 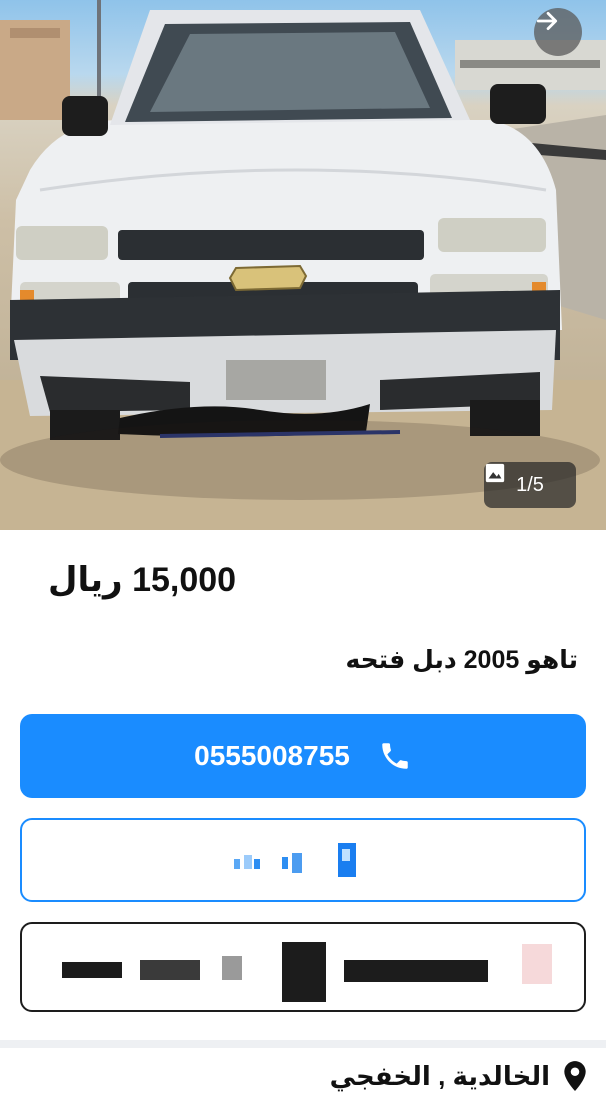 What do you see at coordinates (461, 660) in the screenshot?
I see `listing-title: تاهو 2005 دبل فتحه` at bounding box center [461, 660].